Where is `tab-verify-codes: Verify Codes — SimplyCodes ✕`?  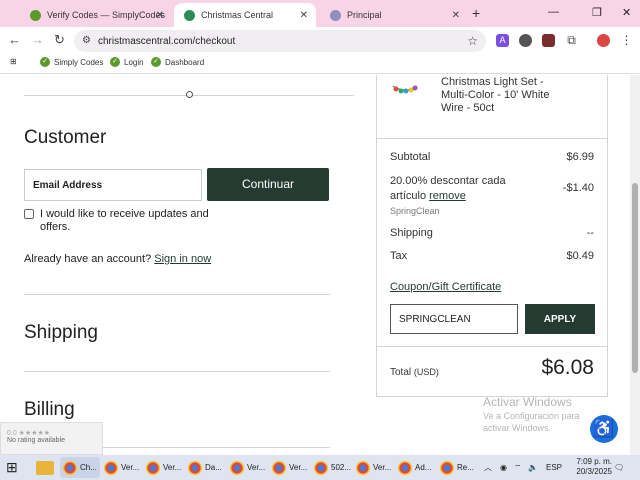 tab-verify-codes: Verify Codes — SimplyCodes ✕ is located at coordinates (96, 15).